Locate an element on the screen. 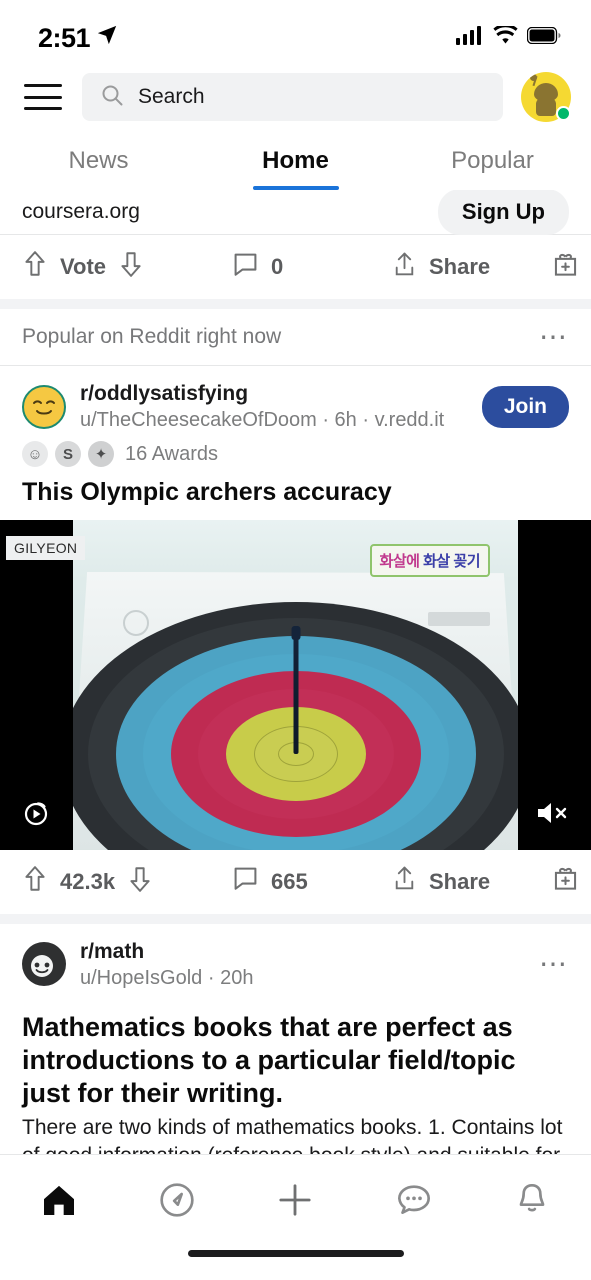  chat-bubble-icon is located at coordinates (414, 1202).